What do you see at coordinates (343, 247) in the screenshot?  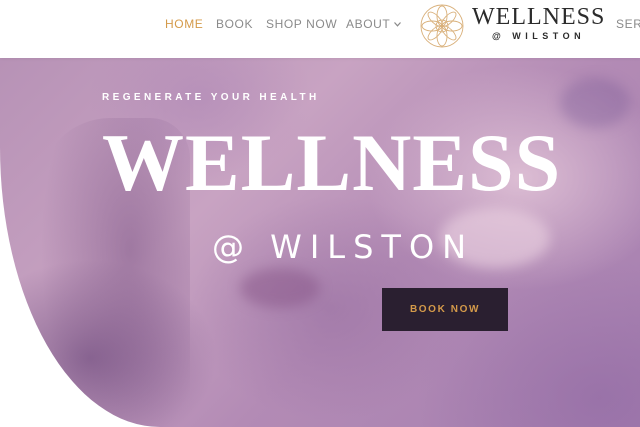 I see `hero-subtitle: @ WILSTON` at bounding box center [343, 247].